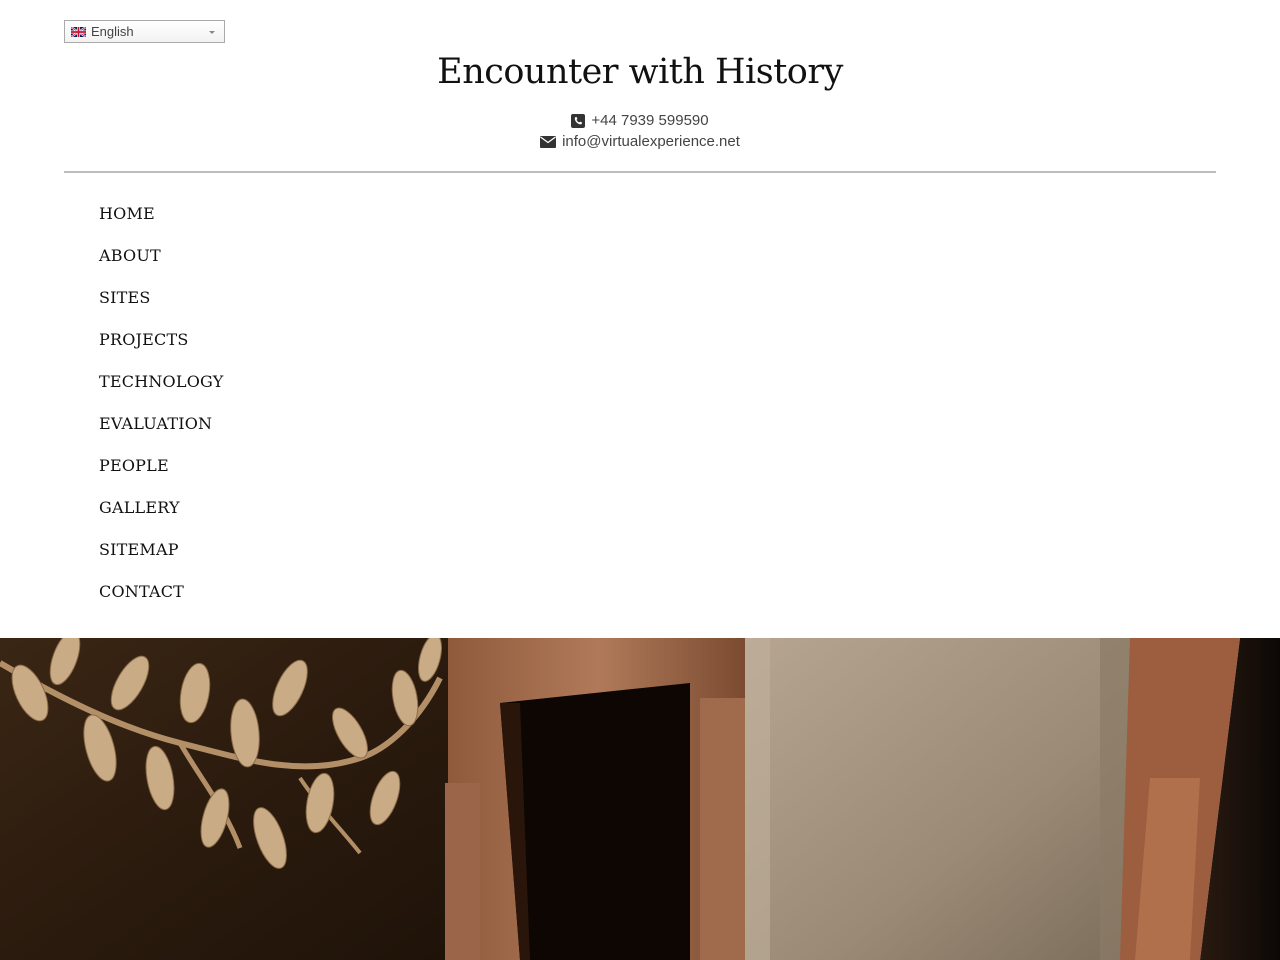 The height and width of the screenshot is (960, 1280). I want to click on nav-link-about: ABOUT, so click(130, 256).